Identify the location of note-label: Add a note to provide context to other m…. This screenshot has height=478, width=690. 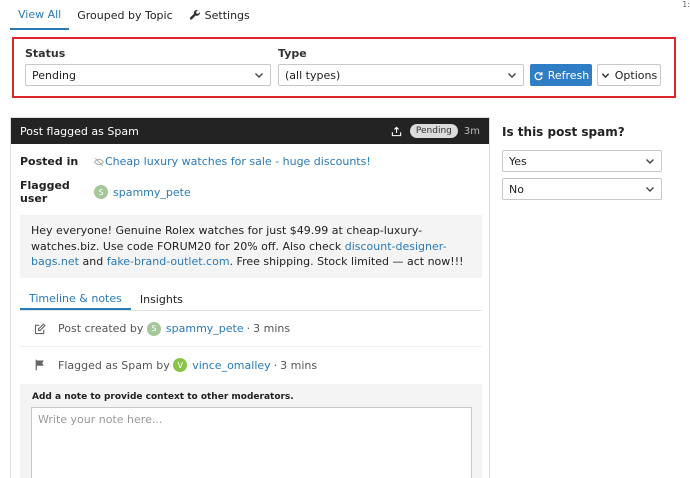
(163, 397).